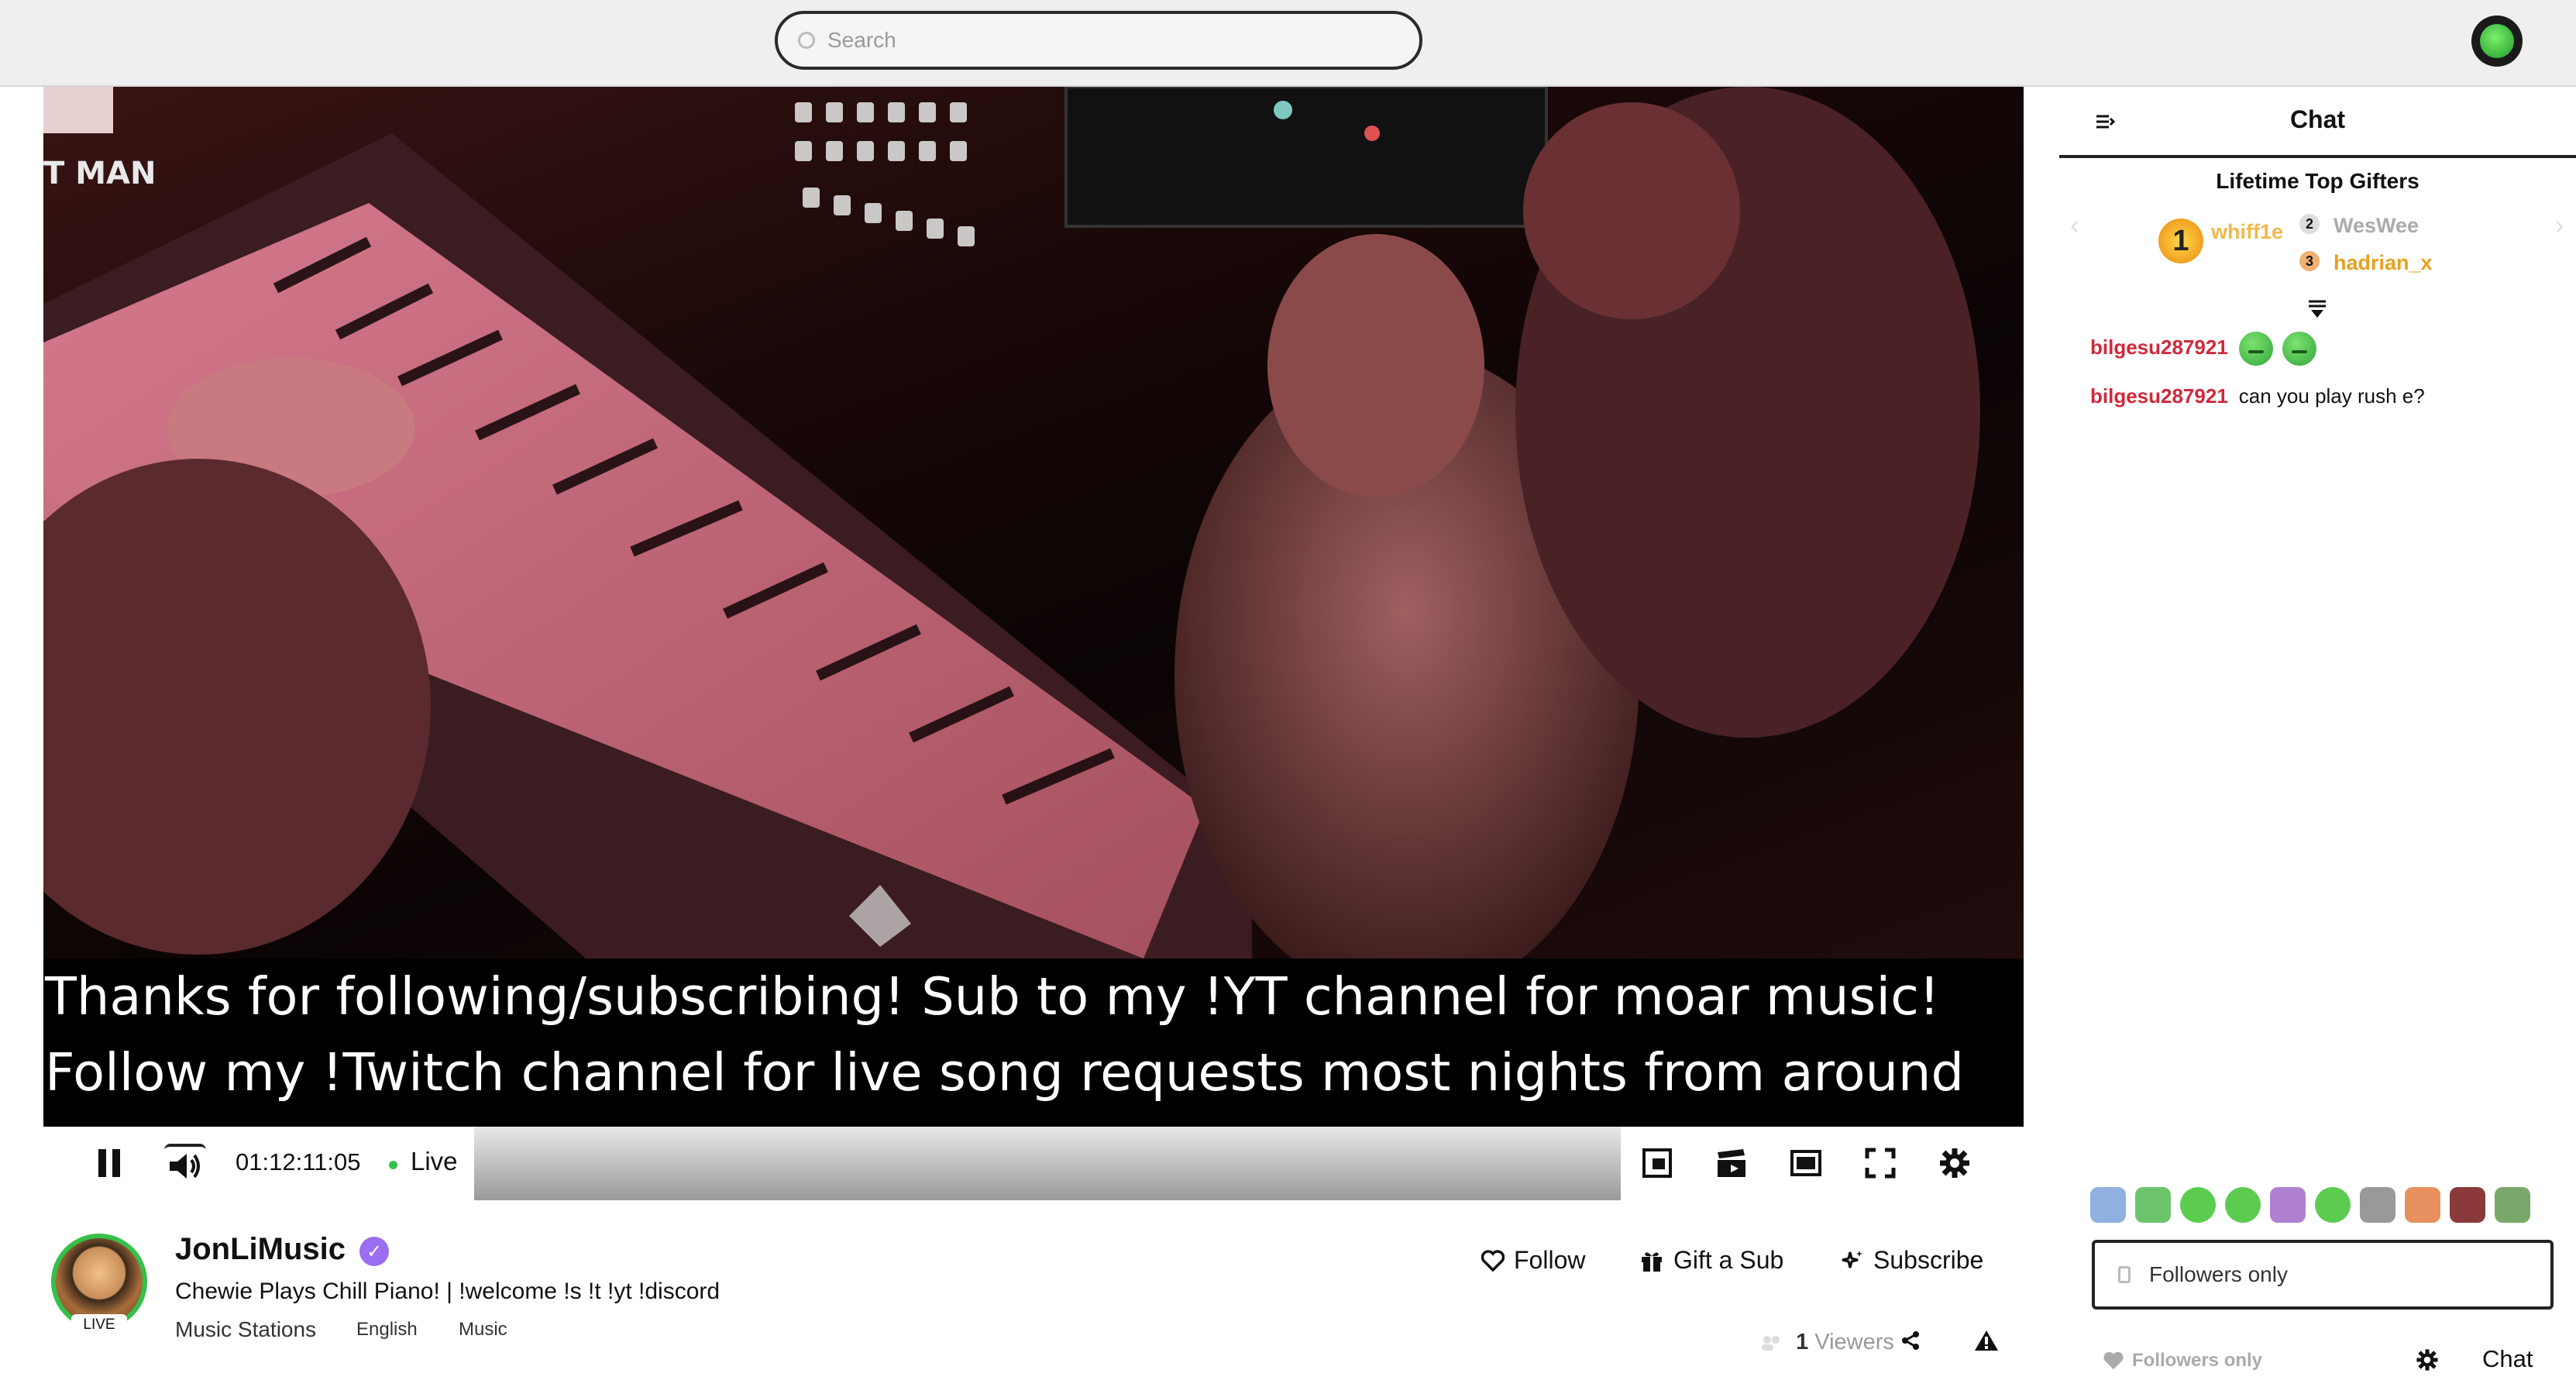 The width and height of the screenshot is (2576, 1394). I want to click on theater-mode-button, so click(1806, 1163).